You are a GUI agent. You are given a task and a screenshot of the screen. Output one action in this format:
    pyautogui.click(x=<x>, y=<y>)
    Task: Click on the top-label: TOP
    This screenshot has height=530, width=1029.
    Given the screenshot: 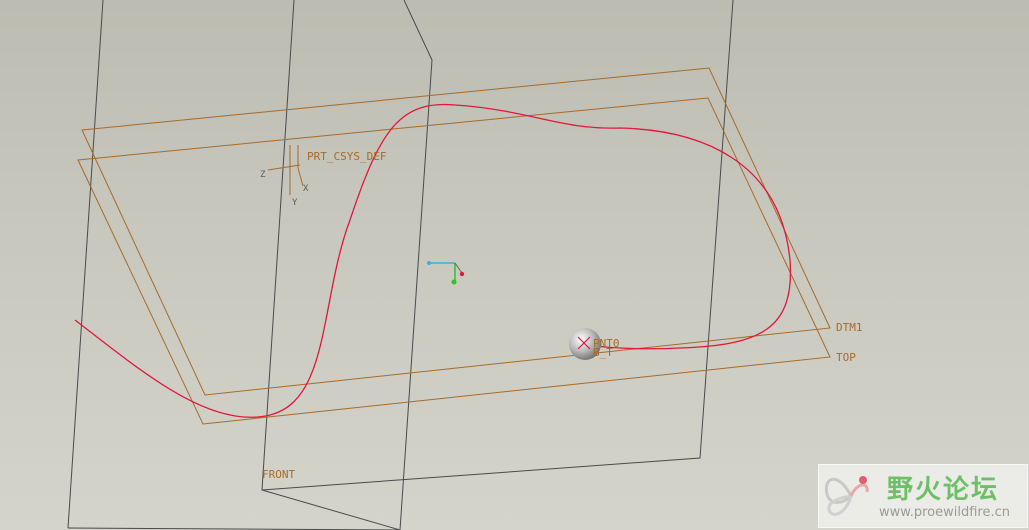 What is the action you would take?
    pyautogui.click(x=846, y=357)
    